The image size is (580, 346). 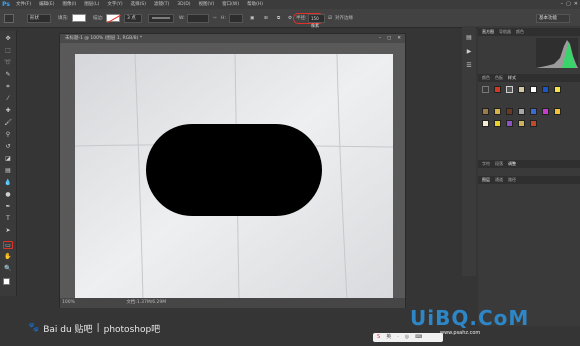 What do you see at coordinates (207, 4) in the screenshot?
I see `menu-view: 视图(V)` at bounding box center [207, 4].